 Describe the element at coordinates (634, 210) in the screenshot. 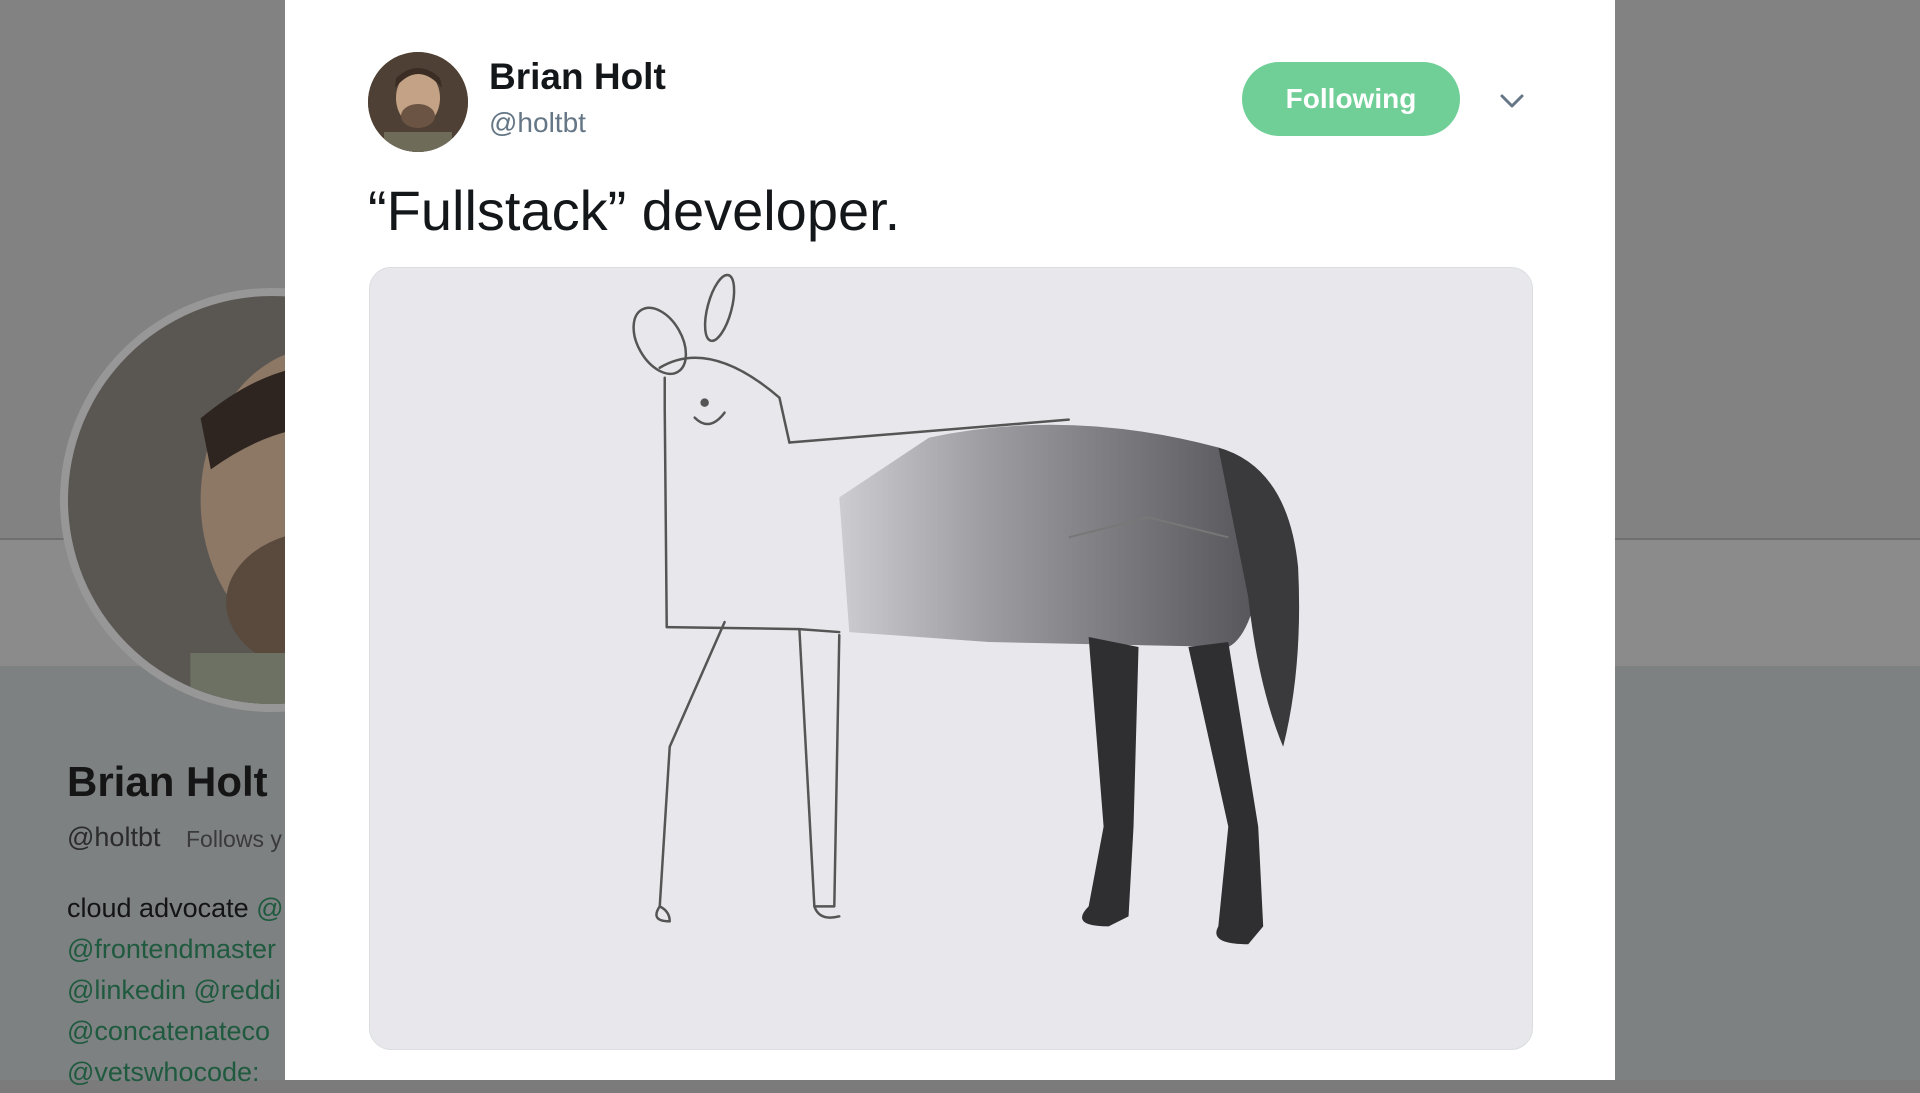

I see `tweet-text: “Fullstack” developer.` at that location.